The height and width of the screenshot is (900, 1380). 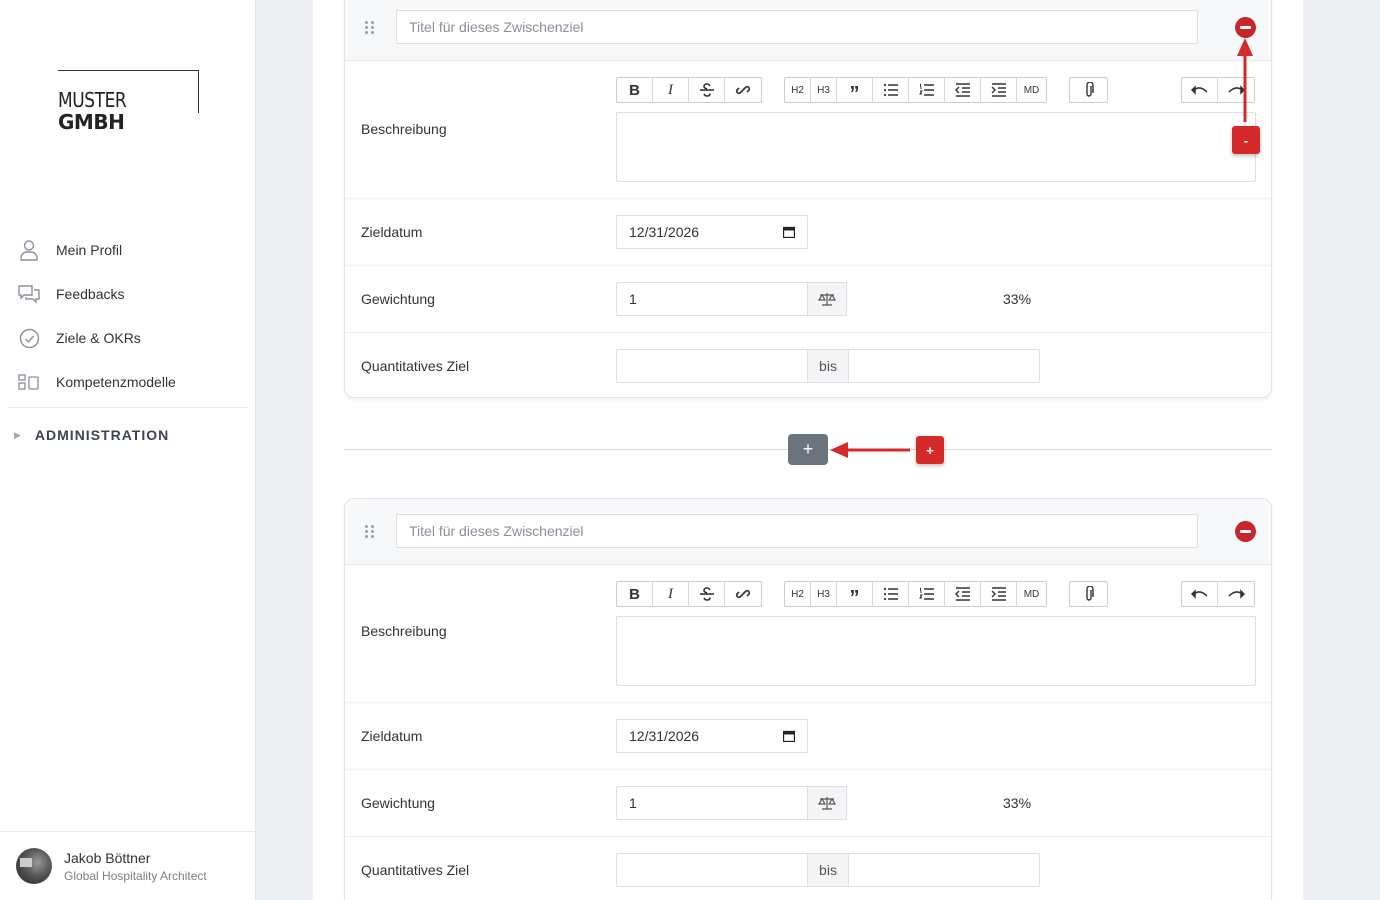 What do you see at coordinates (29, 250) in the screenshot?
I see `user-icon` at bounding box center [29, 250].